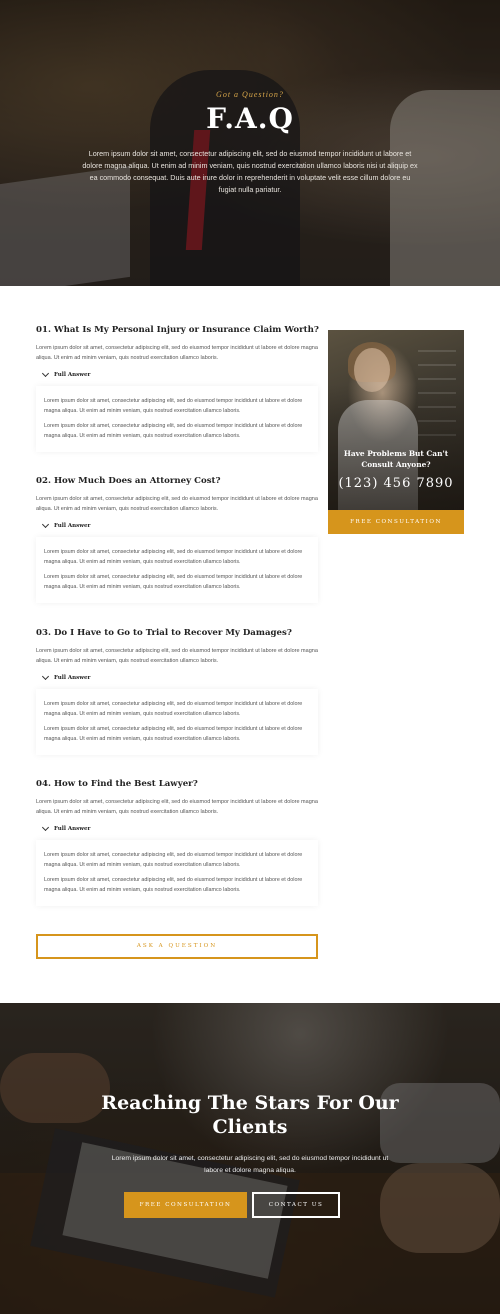 The image size is (500, 1314). I want to click on contact-us-button: CONTACT US, so click(296, 1205).